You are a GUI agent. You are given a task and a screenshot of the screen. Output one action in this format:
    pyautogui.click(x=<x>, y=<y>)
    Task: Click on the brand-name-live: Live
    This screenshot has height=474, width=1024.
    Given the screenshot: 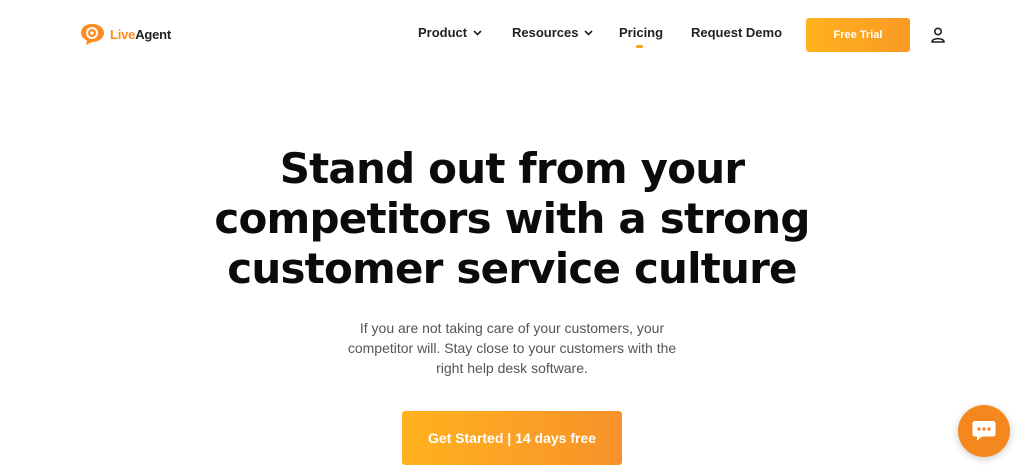 What is the action you would take?
    pyautogui.click(x=123, y=34)
    